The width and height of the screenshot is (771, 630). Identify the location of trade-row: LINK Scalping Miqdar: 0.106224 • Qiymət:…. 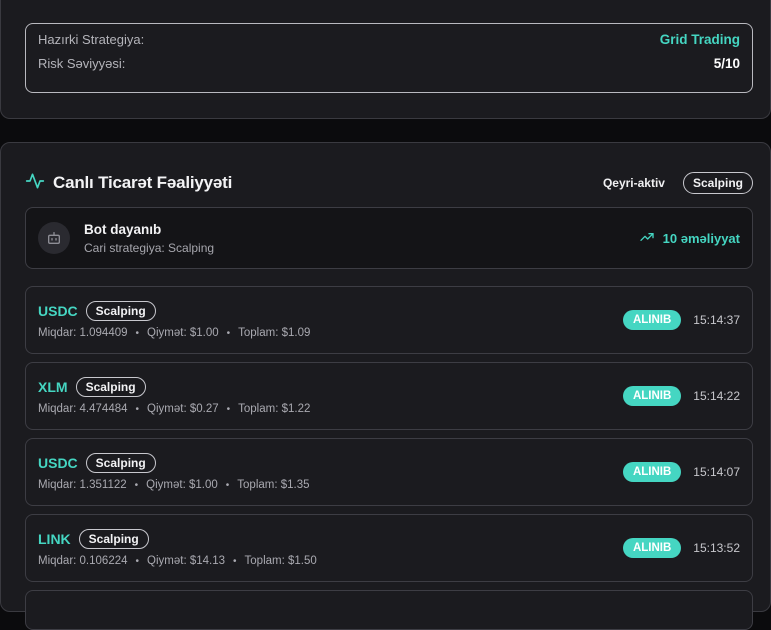
(389, 548).